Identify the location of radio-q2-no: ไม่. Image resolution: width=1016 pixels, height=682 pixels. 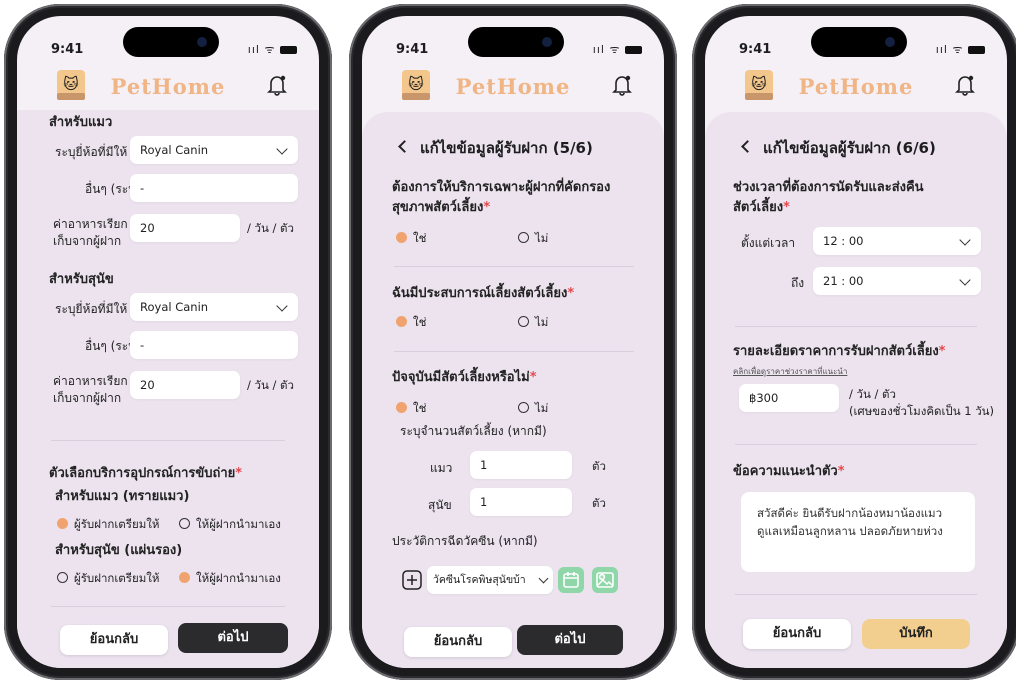
(533, 323).